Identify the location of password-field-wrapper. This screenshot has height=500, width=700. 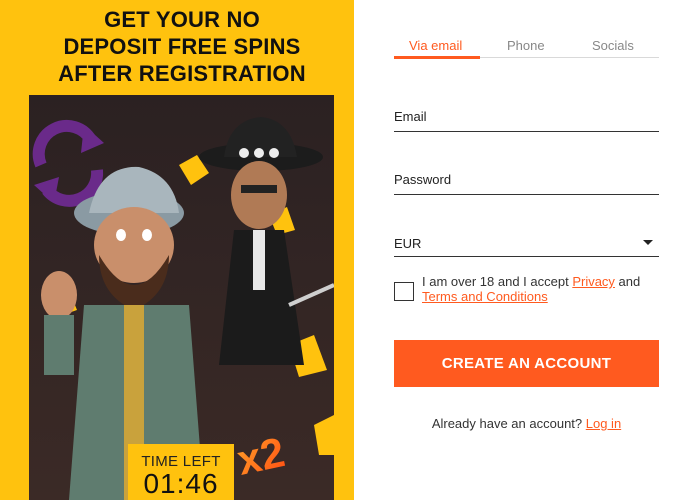
(526, 183).